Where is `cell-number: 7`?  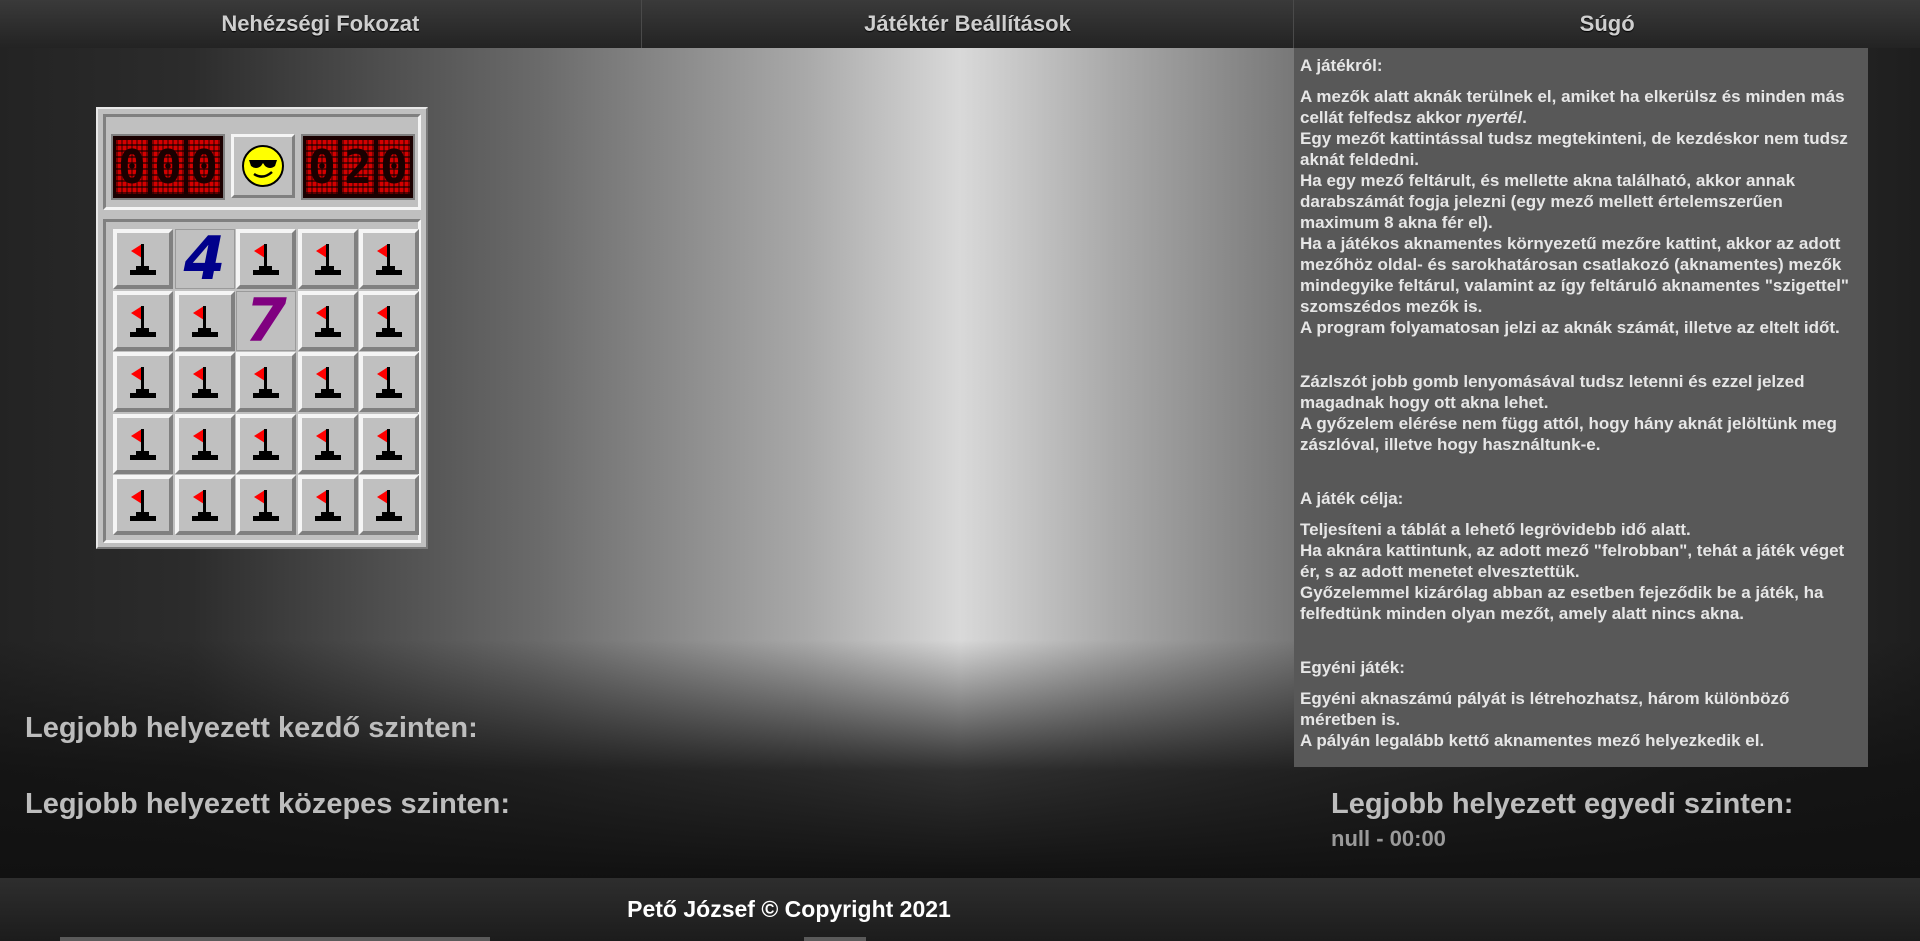
cell-number: 7 is located at coordinates (266, 320).